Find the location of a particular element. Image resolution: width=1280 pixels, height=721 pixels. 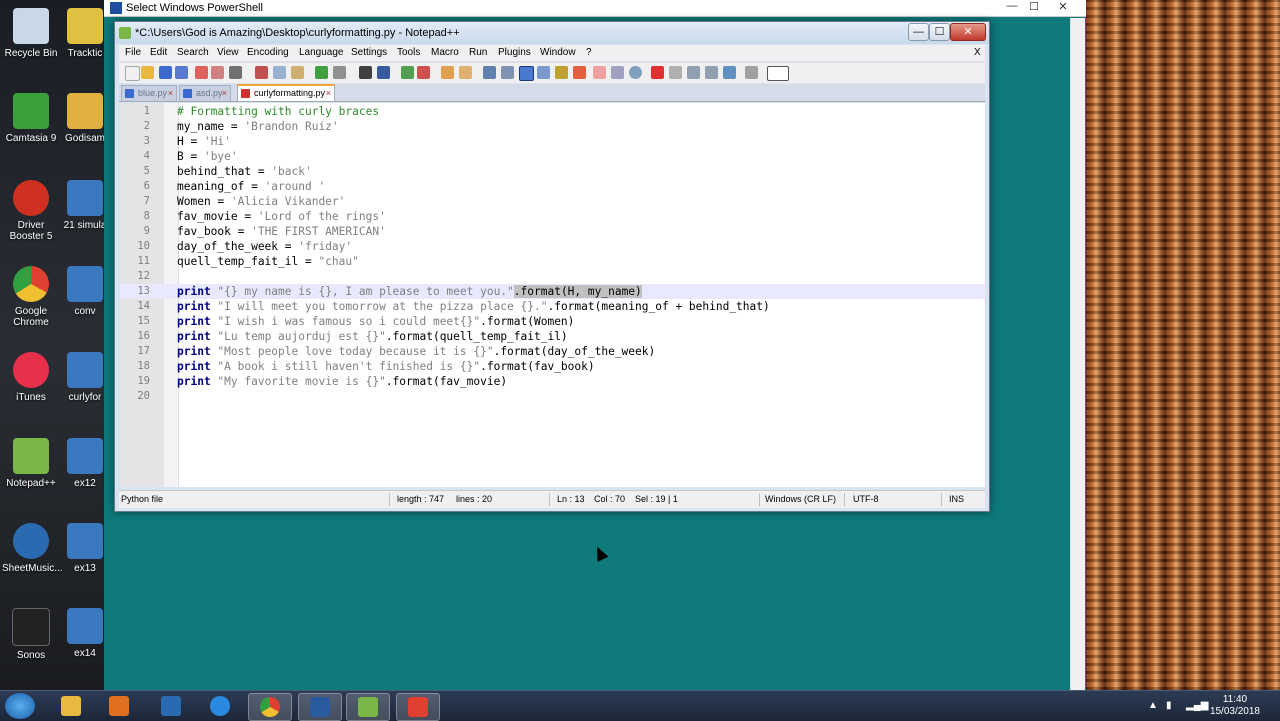

taskbar-chrome is located at coordinates (270, 707).